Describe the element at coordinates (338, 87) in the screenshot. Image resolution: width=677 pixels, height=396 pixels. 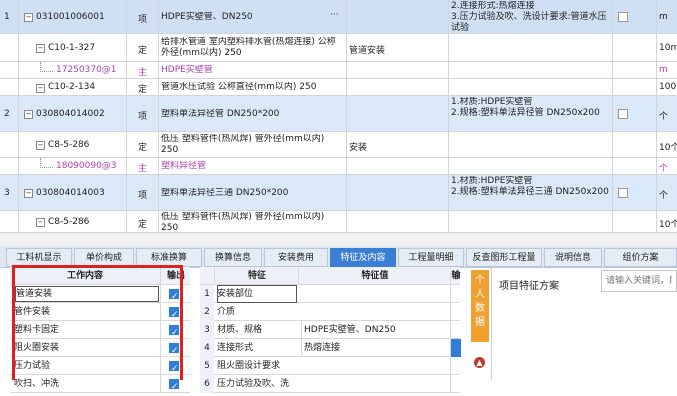
I see `bill-row: −C10-2-134 定 管道水压试验 公称直径(mm以内) 250 100m` at that location.